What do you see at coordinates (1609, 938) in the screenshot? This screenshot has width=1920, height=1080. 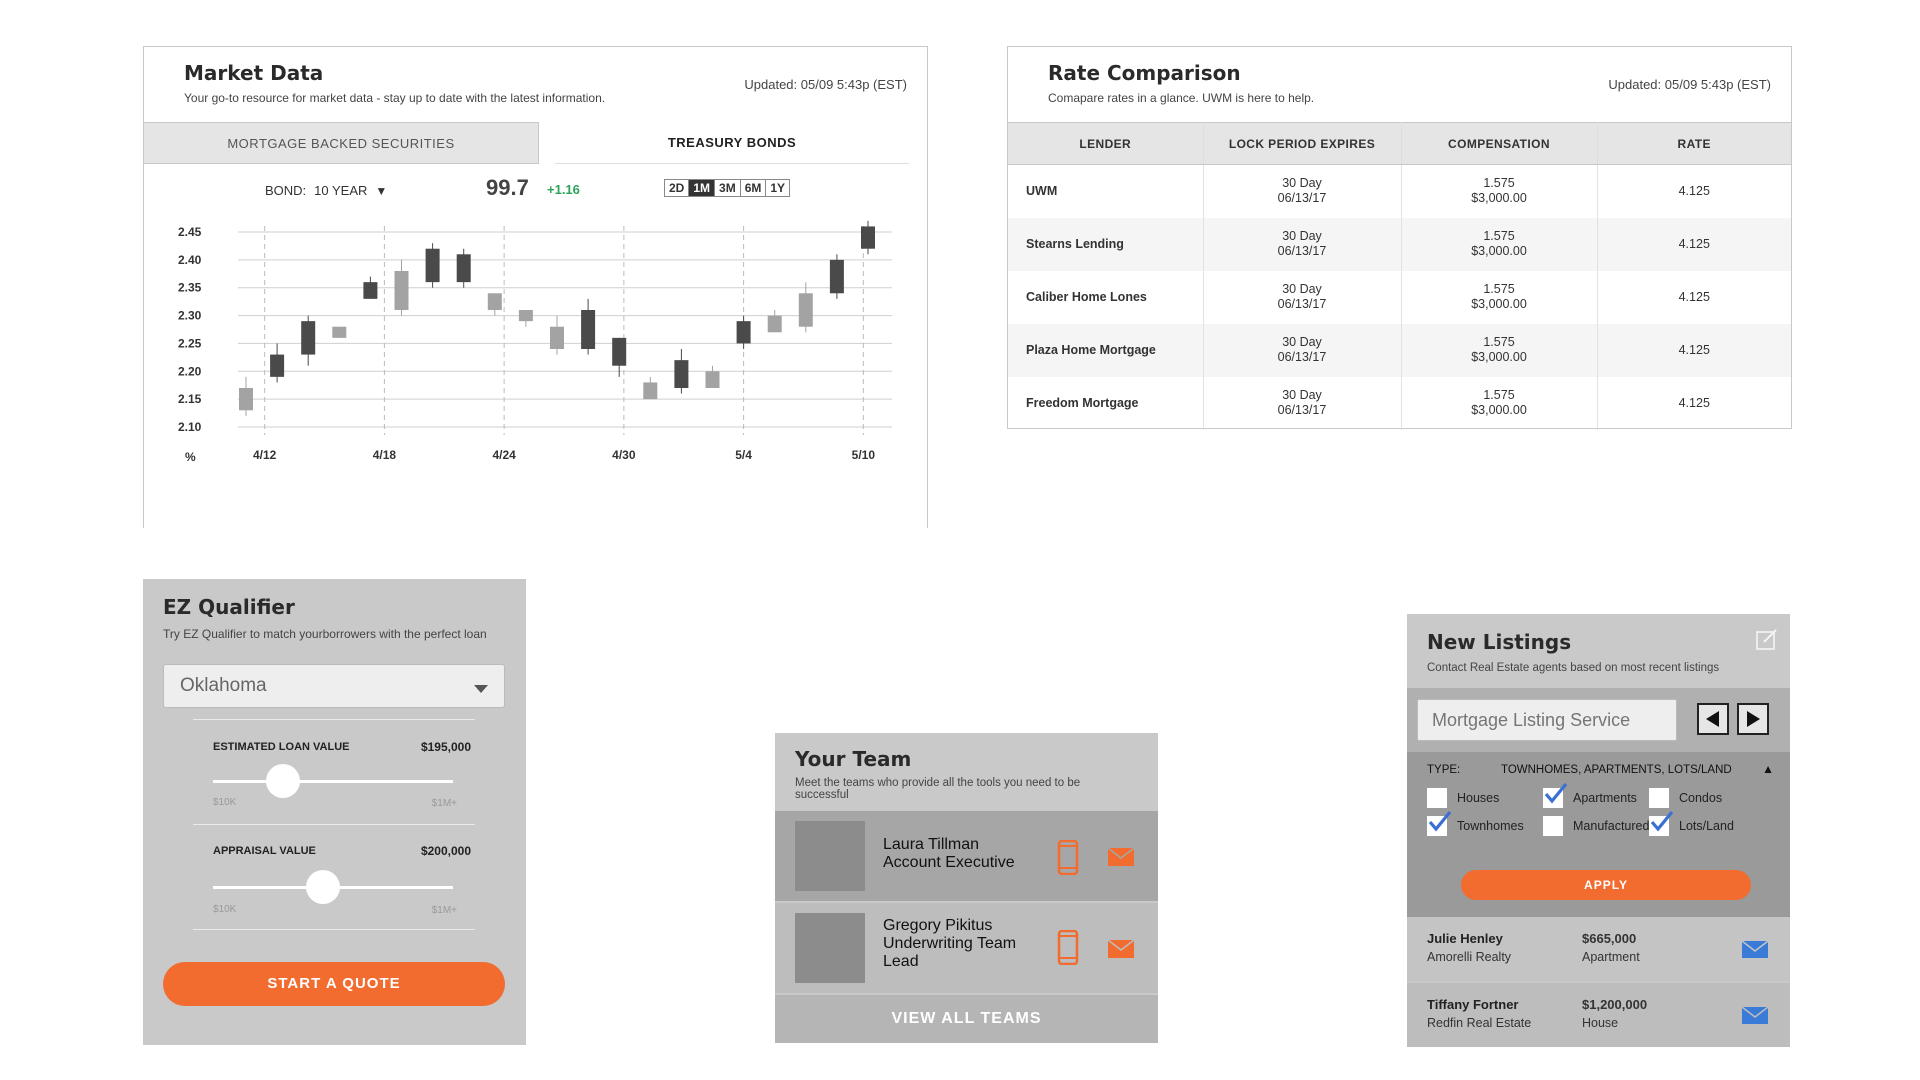 I see `listing-price: $665,000` at bounding box center [1609, 938].